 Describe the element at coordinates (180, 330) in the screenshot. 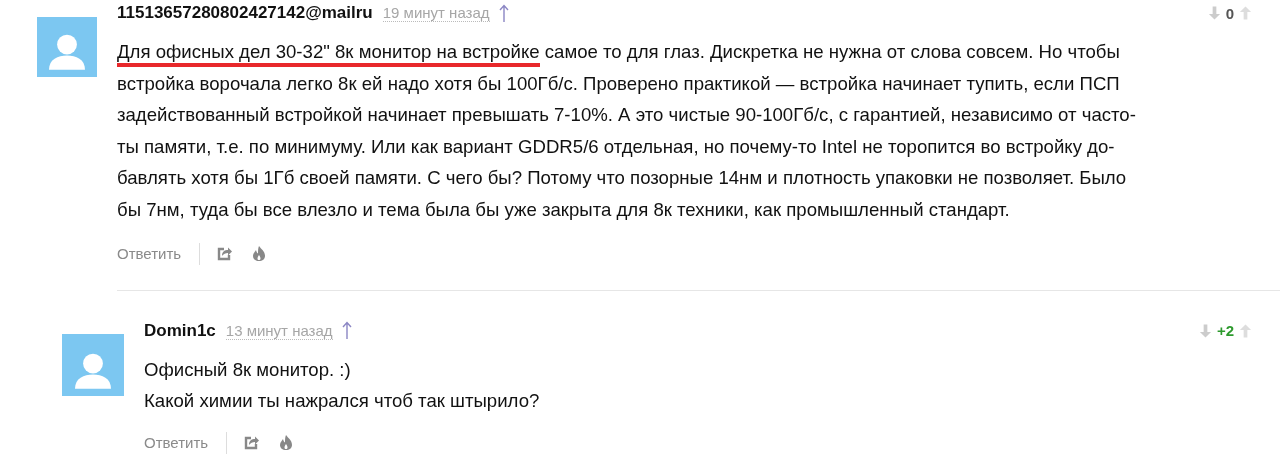

I see `author-name: Domin1c` at that location.